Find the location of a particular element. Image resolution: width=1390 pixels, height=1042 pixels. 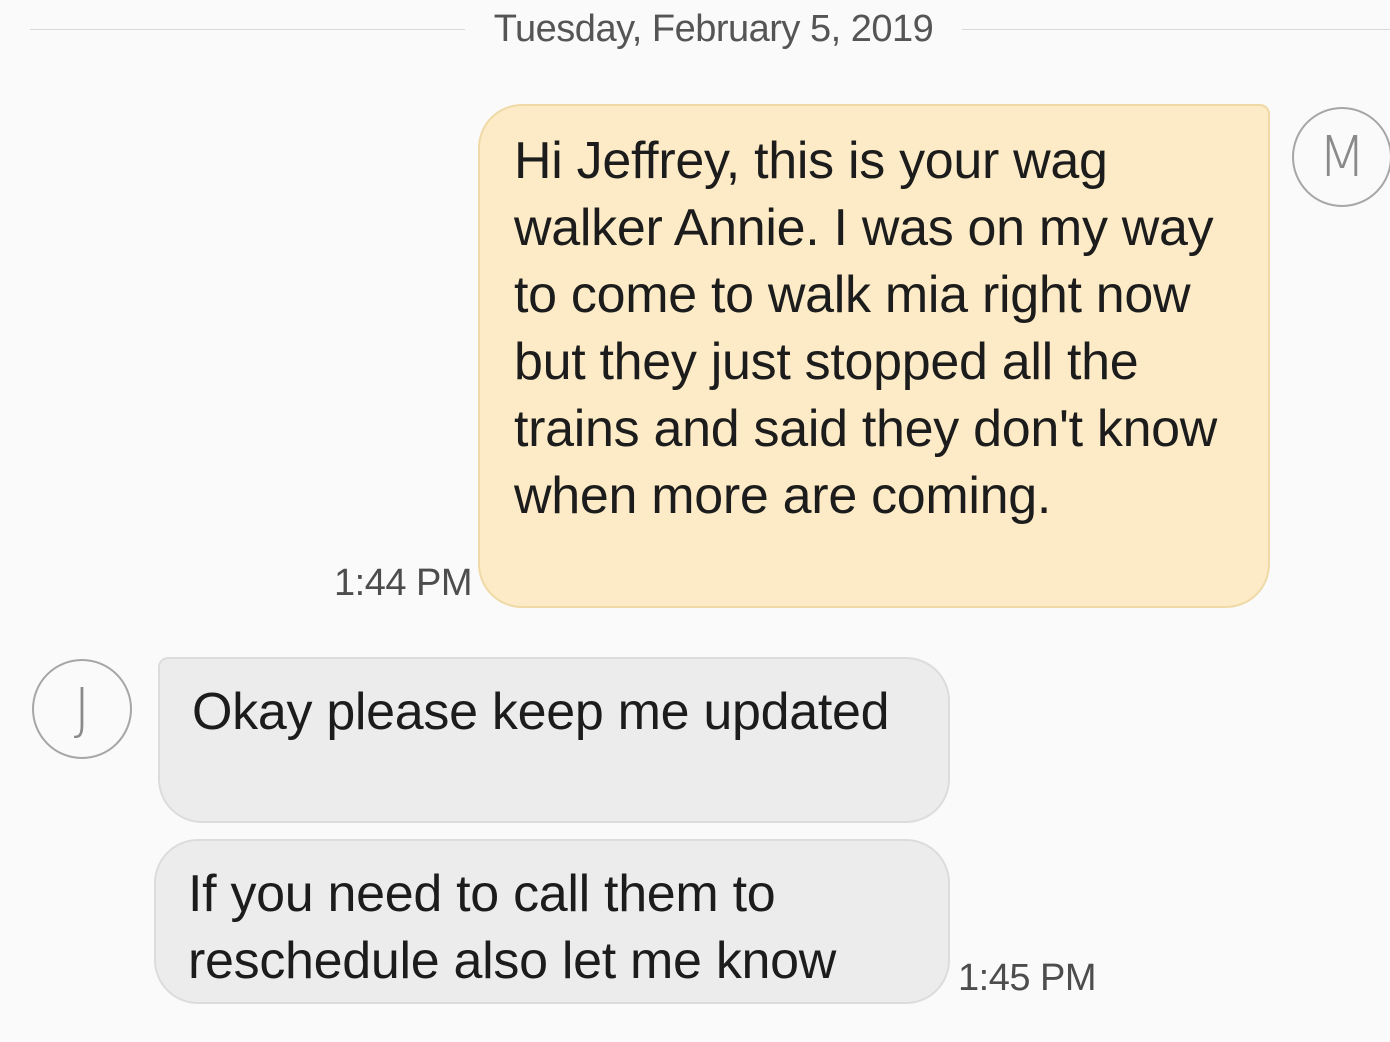

date-divider: Tuesday, February 5, 2019 is located at coordinates (695, 30).